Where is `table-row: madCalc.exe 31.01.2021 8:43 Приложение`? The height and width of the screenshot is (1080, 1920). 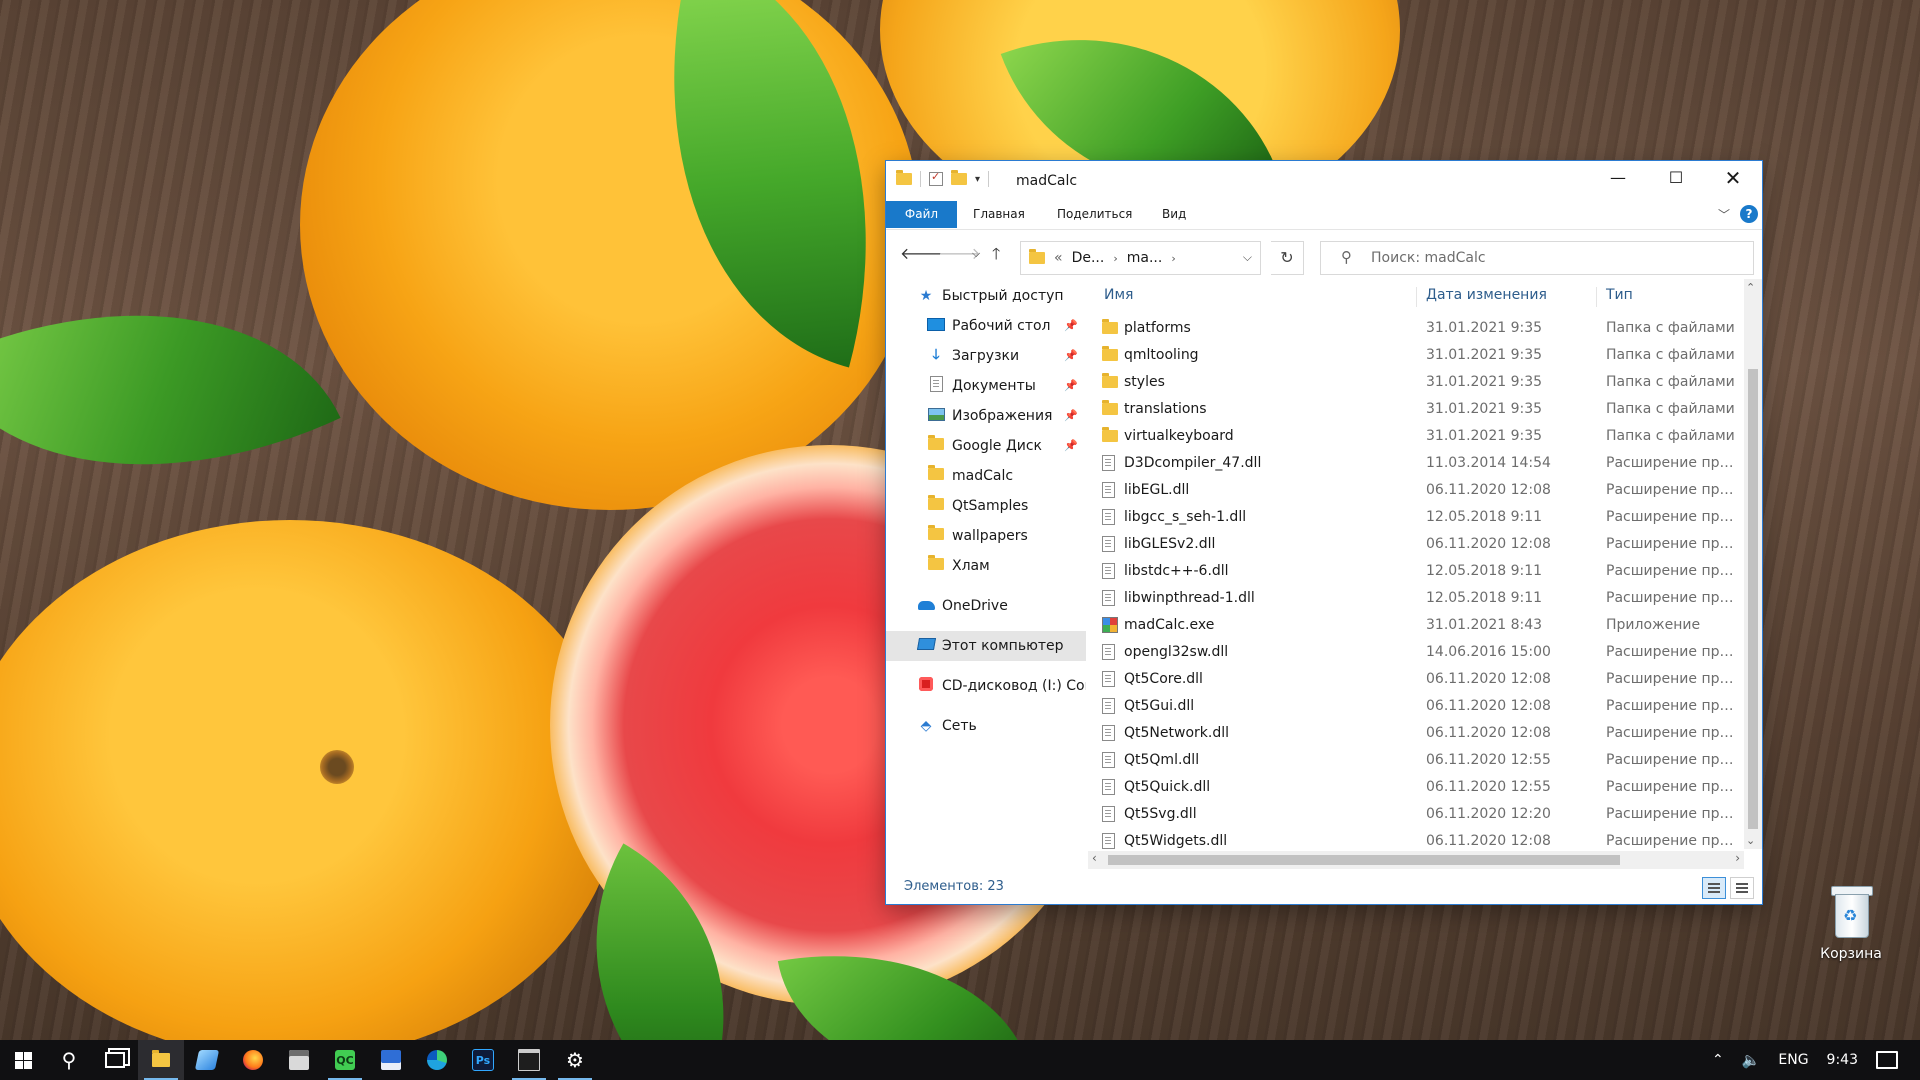 table-row: madCalc.exe 31.01.2021 8:43 Приложение is located at coordinates (1416, 624).